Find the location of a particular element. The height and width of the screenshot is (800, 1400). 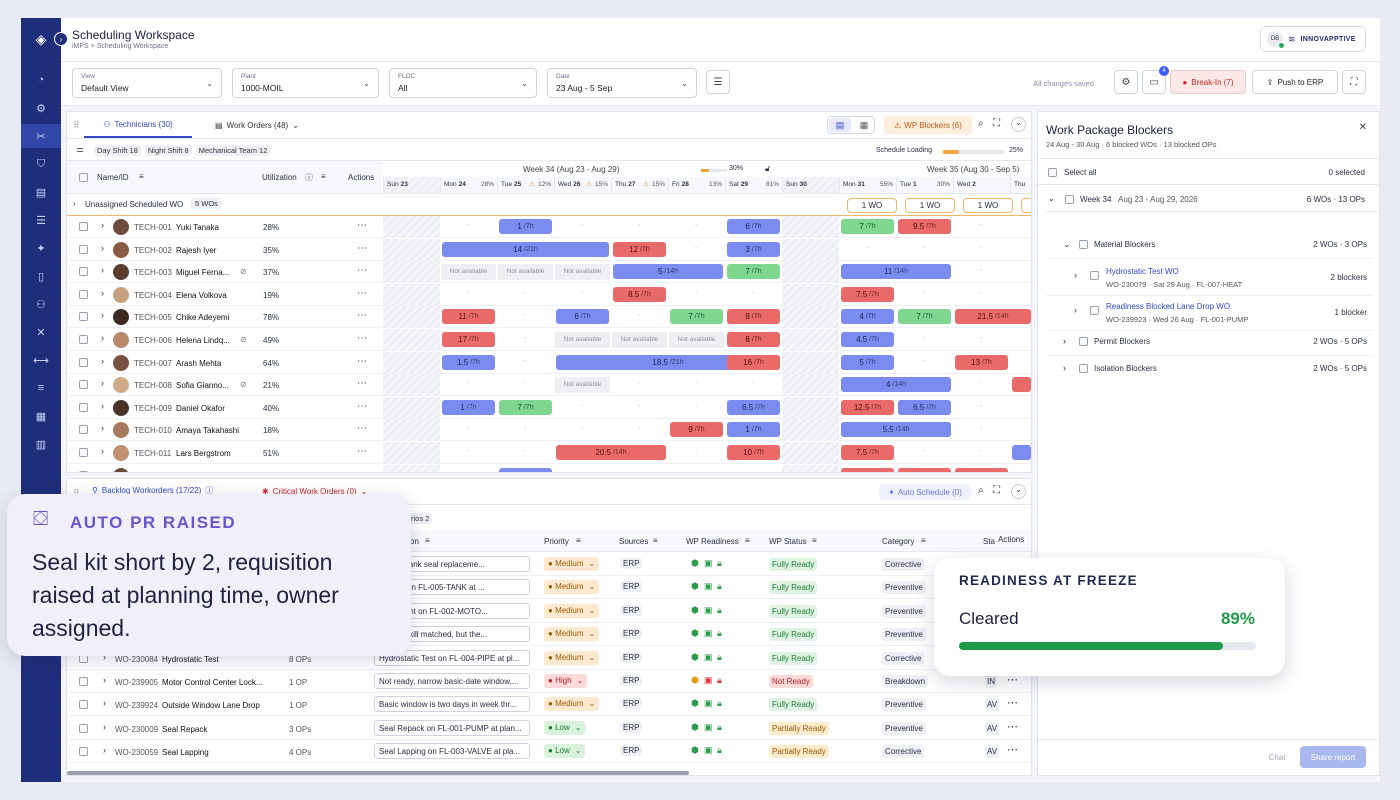

sparkle-icon: ✦ is located at coordinates (41, 248).